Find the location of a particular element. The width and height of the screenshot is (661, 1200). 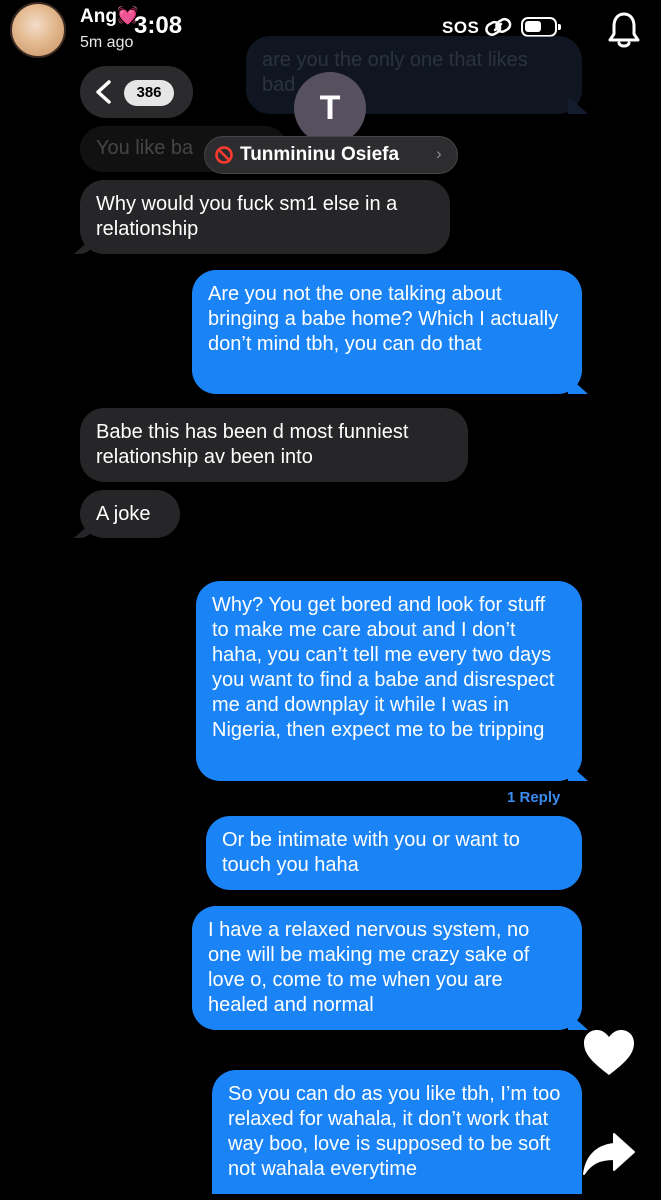

story-username: Ang is located at coordinates (98, 17).